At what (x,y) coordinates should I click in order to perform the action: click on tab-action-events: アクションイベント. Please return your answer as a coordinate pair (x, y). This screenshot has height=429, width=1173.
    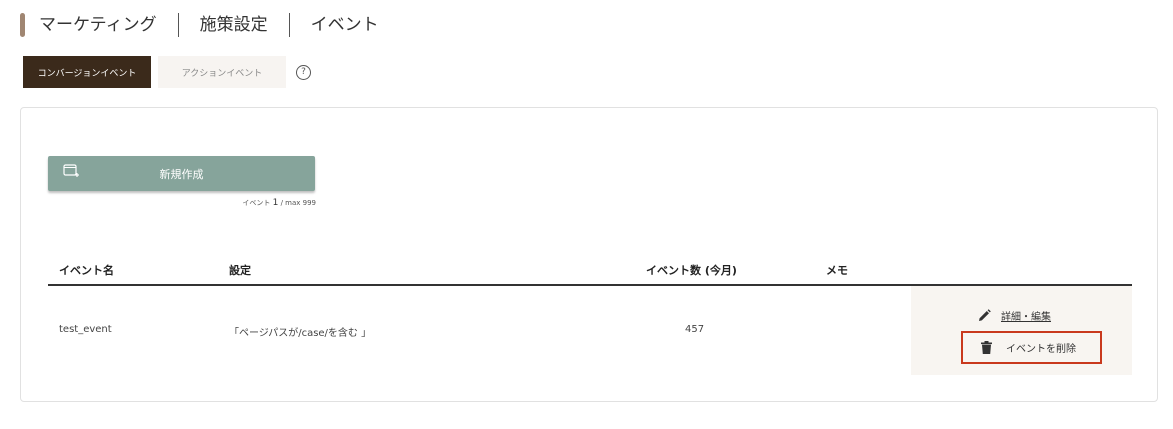
    Looking at the image, I should click on (222, 72).